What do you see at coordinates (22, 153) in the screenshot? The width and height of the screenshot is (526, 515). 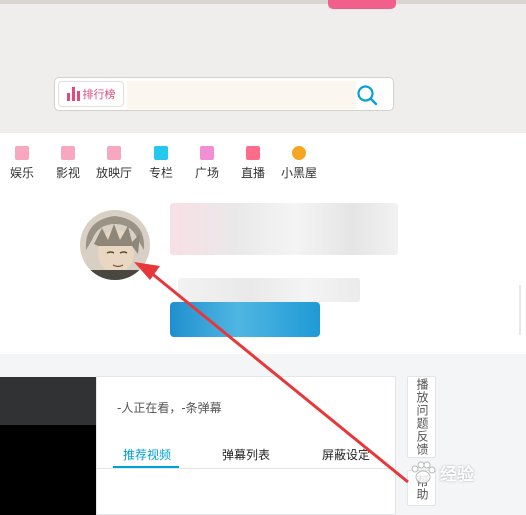 I see `entertainment-icon` at bounding box center [22, 153].